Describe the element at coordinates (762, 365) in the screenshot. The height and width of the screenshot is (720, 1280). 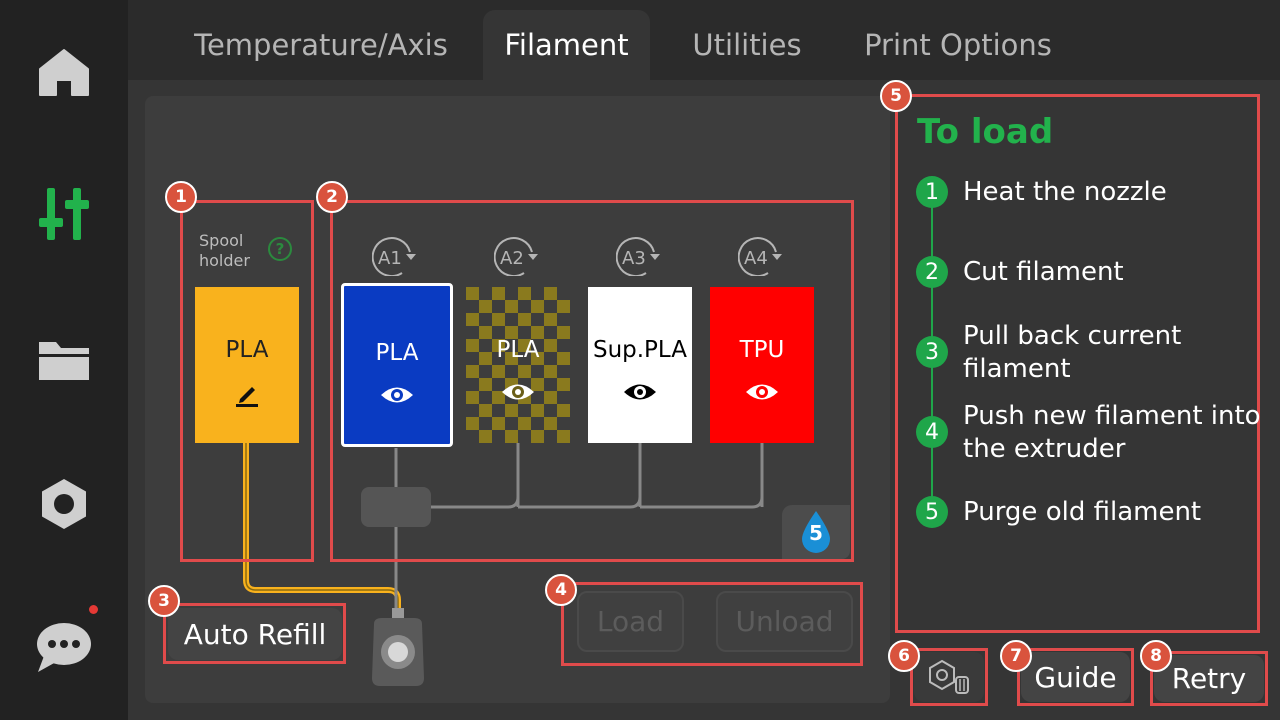
I see `ams-slot-a4: TPU` at that location.